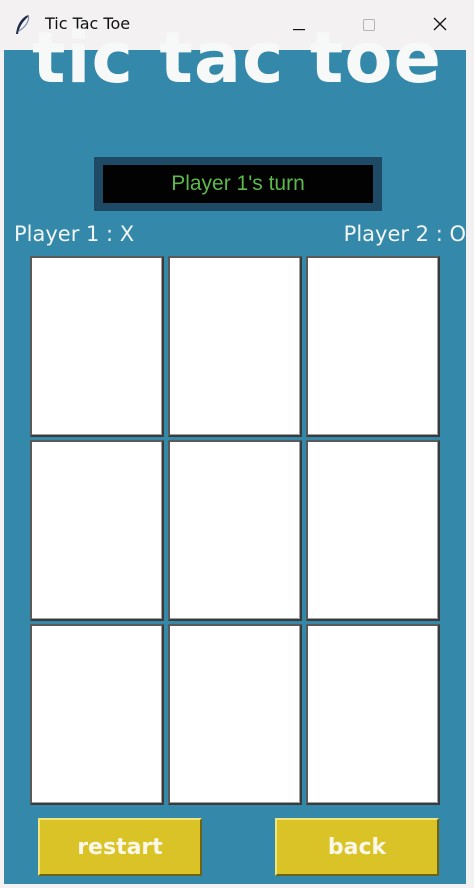 This screenshot has width=474, height=888. Describe the element at coordinates (120, 847) in the screenshot. I see `restart-button: restart` at that location.